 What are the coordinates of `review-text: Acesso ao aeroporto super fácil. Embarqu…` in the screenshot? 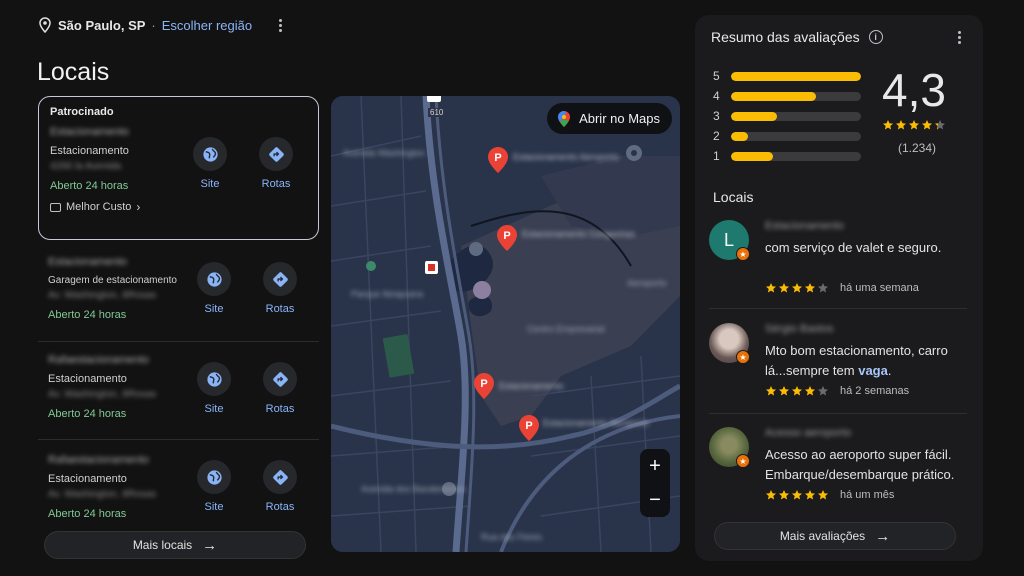 It's located at (860, 464).